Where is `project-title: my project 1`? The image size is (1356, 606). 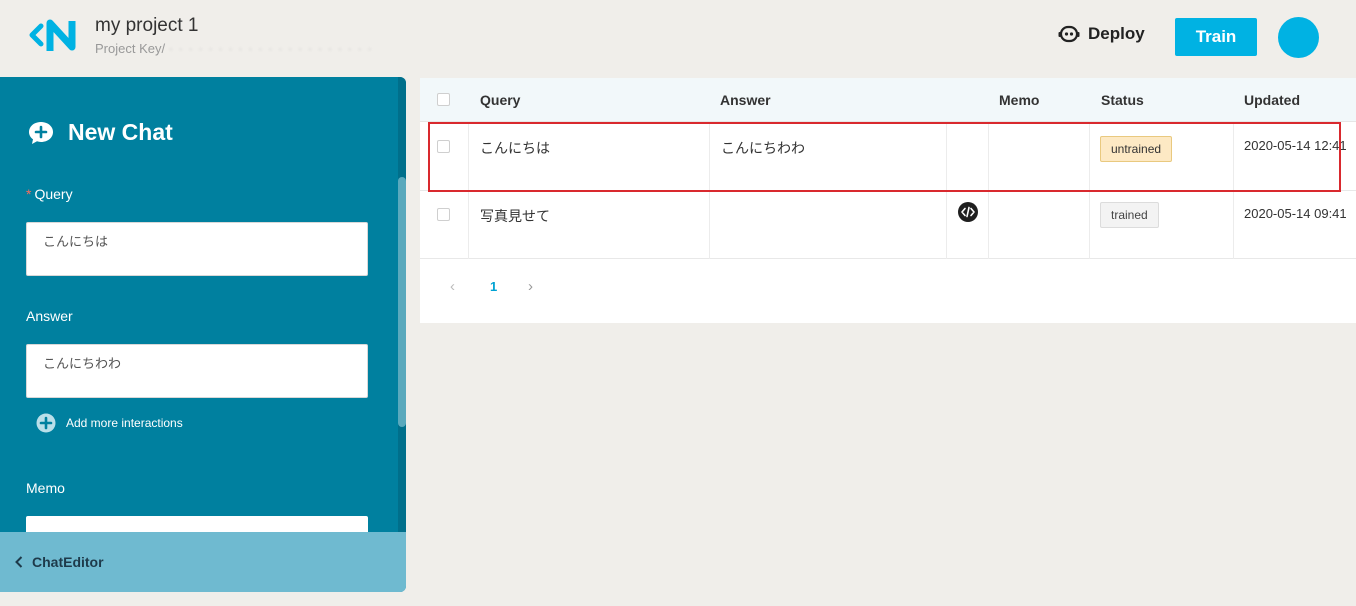
project-title: my project 1 is located at coordinates (147, 25).